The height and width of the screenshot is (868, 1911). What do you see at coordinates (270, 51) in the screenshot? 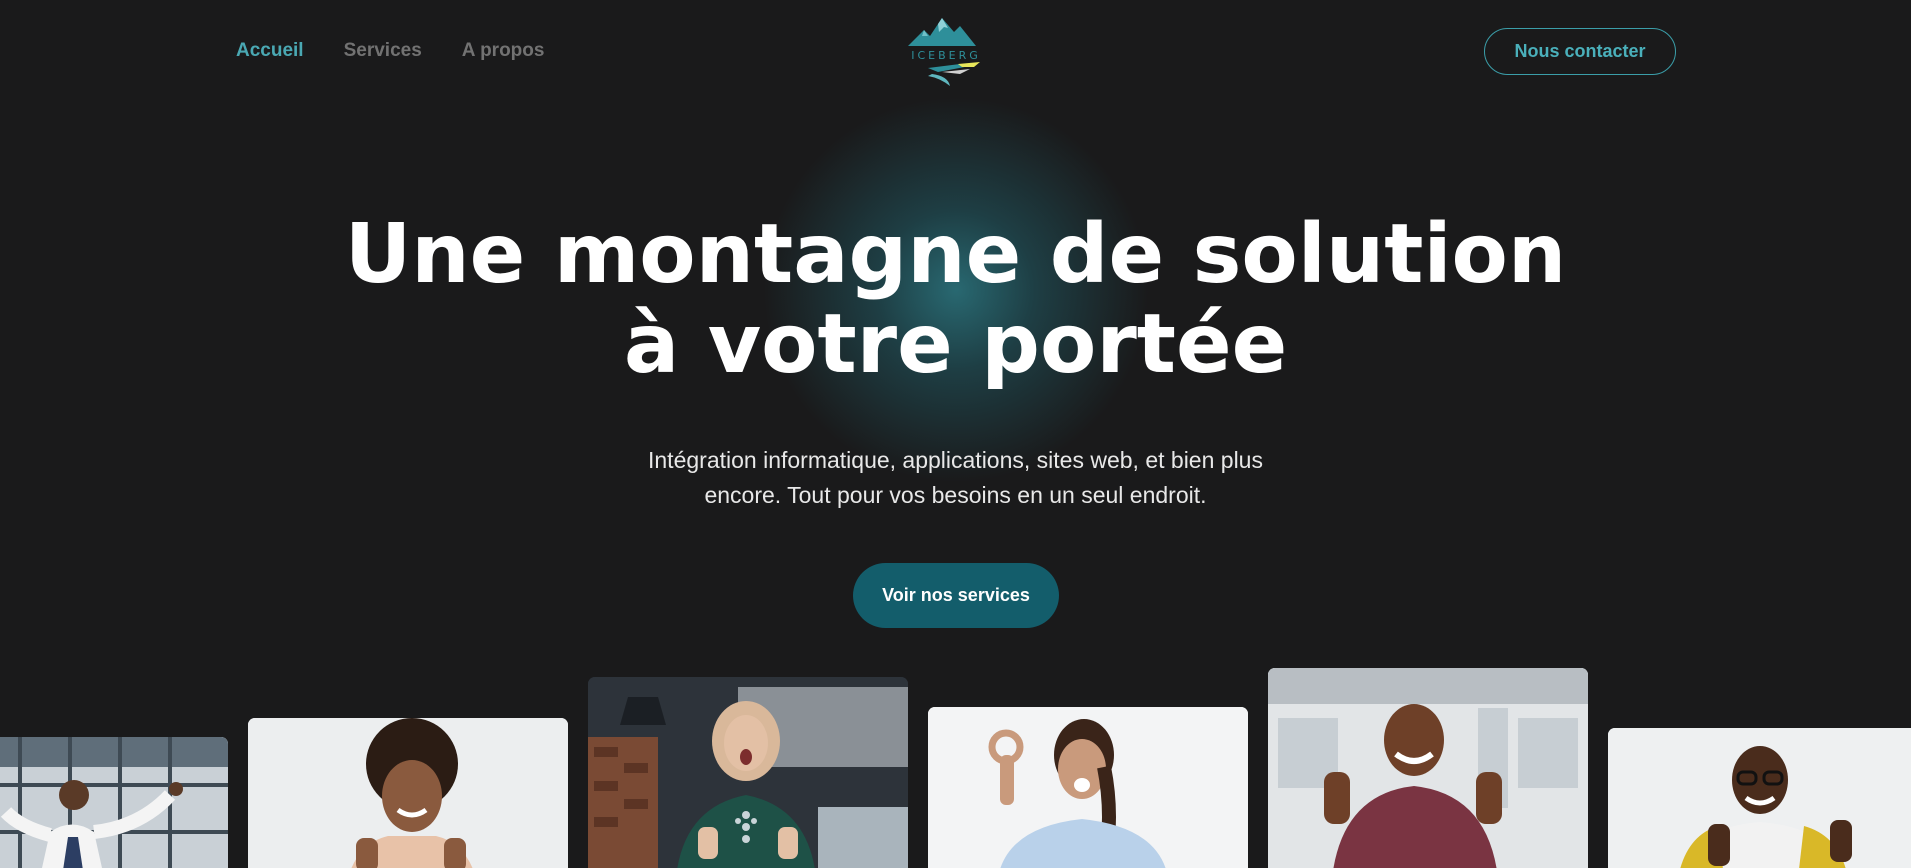
I see `nav-link-accueil: Accueil` at bounding box center [270, 51].